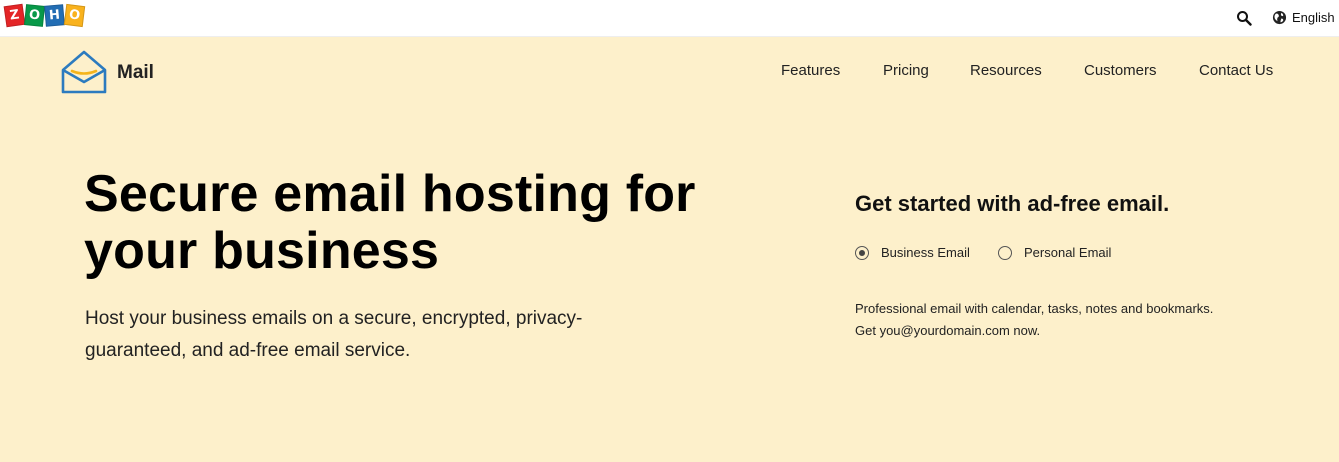  I want to click on business-email-option: Business Email, so click(912, 252).